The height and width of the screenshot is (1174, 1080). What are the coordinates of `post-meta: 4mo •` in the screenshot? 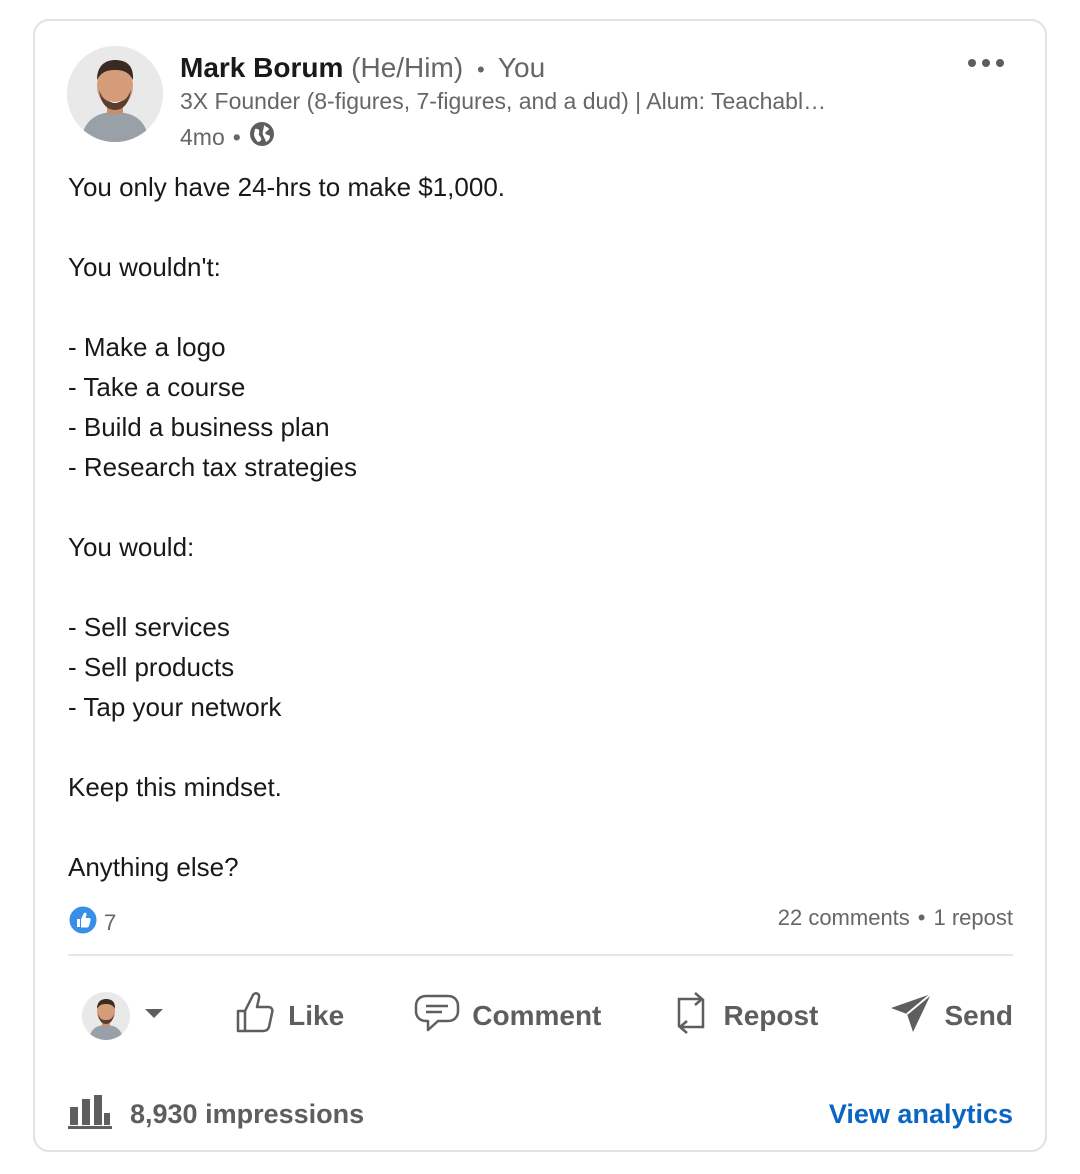 It's located at (227, 137).